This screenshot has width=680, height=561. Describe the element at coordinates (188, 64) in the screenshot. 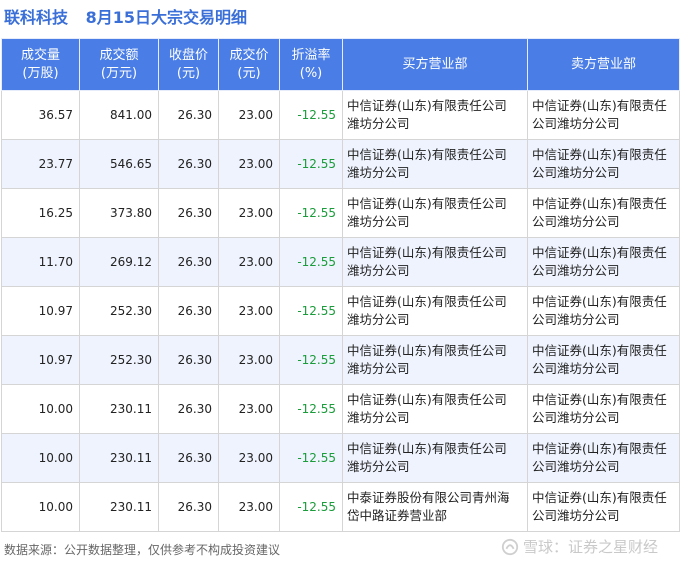

I see `column-header: 收盘价 (元)` at that location.